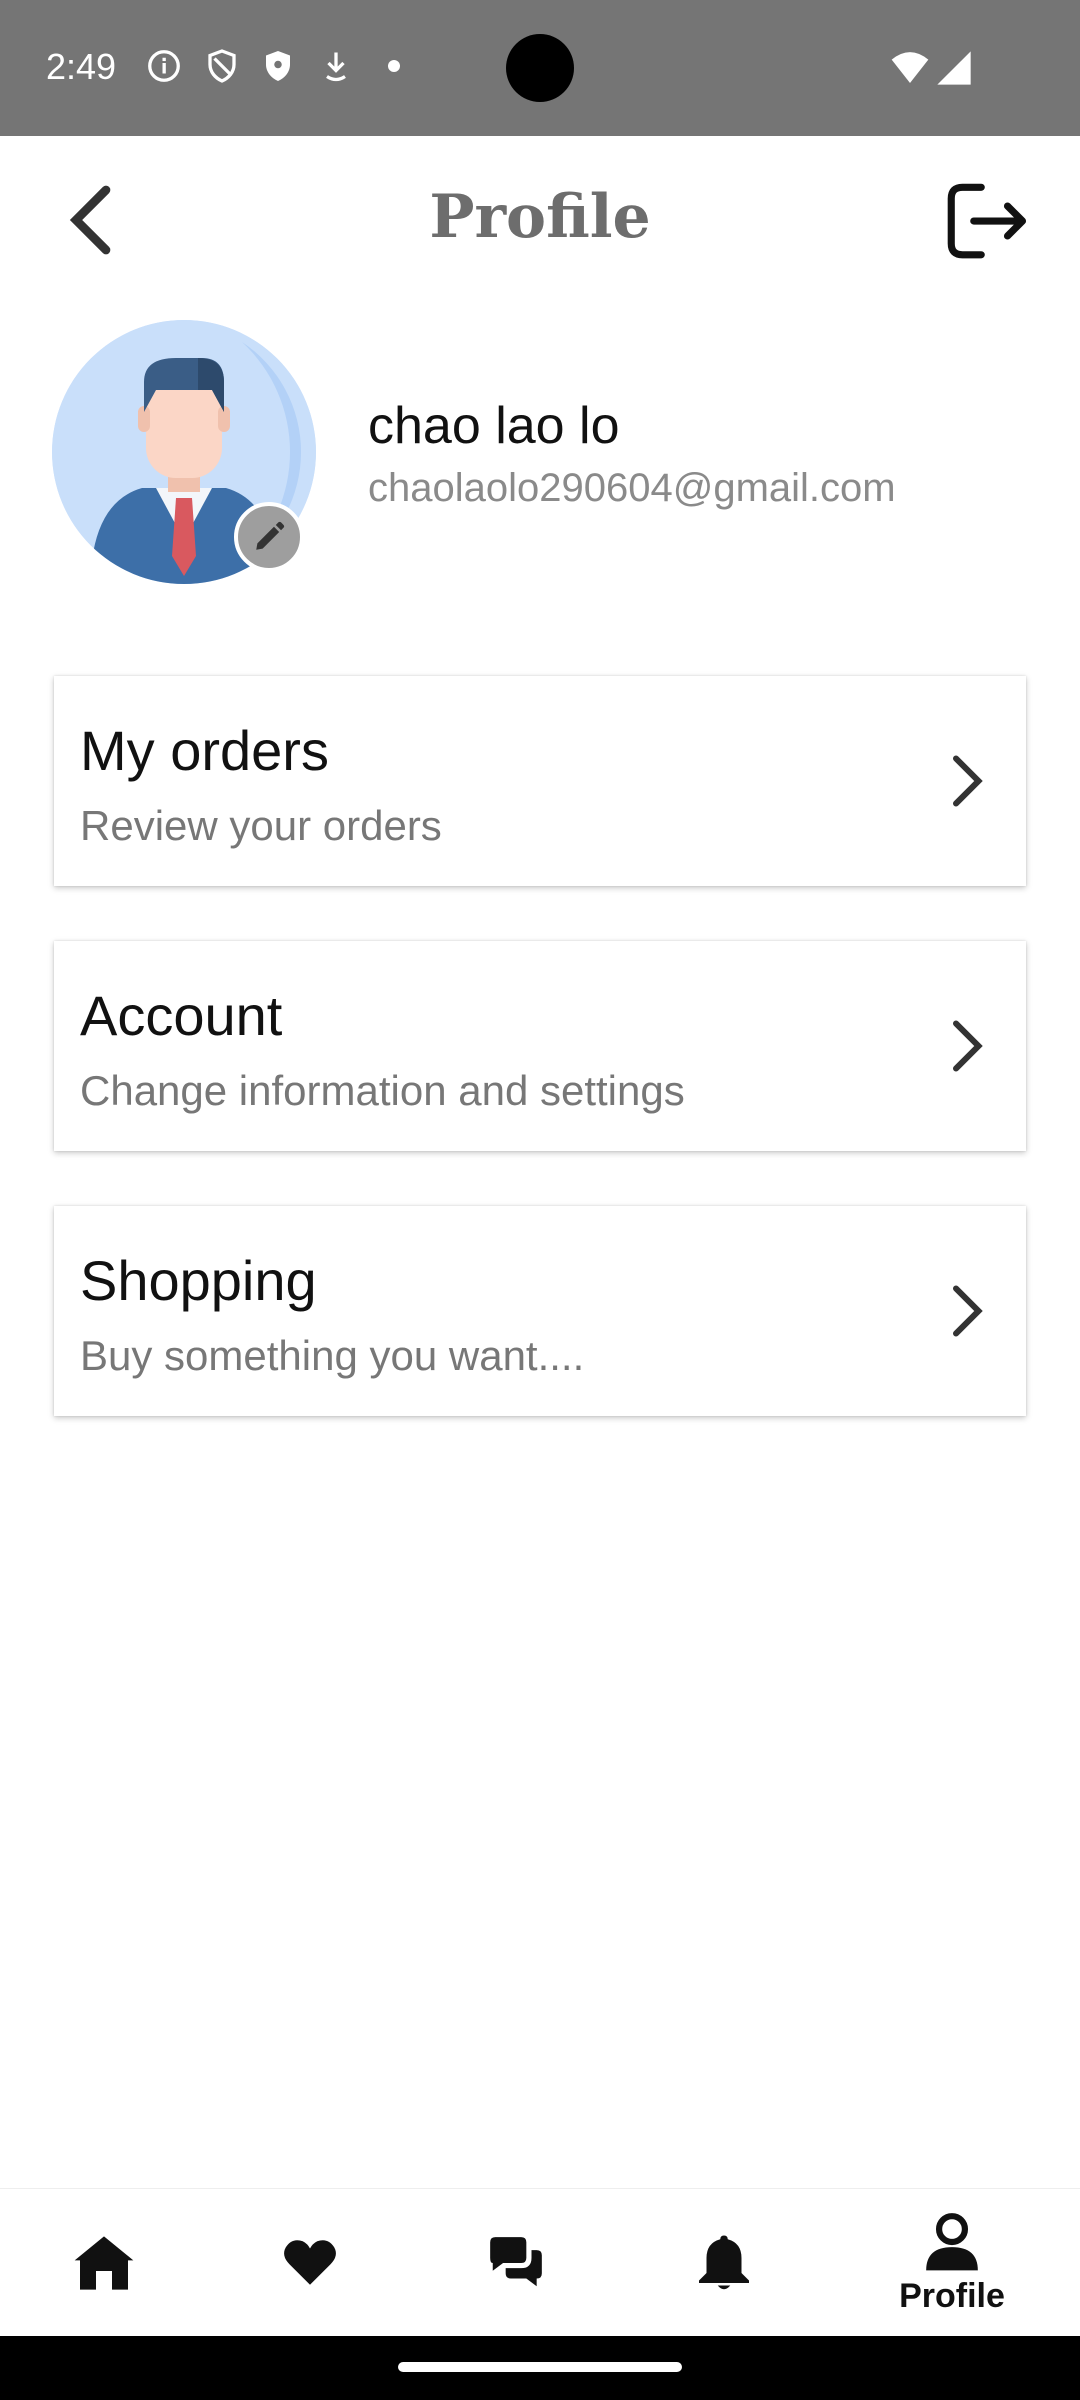 The height and width of the screenshot is (2400, 1080). I want to click on dot-icon, so click(394, 66).